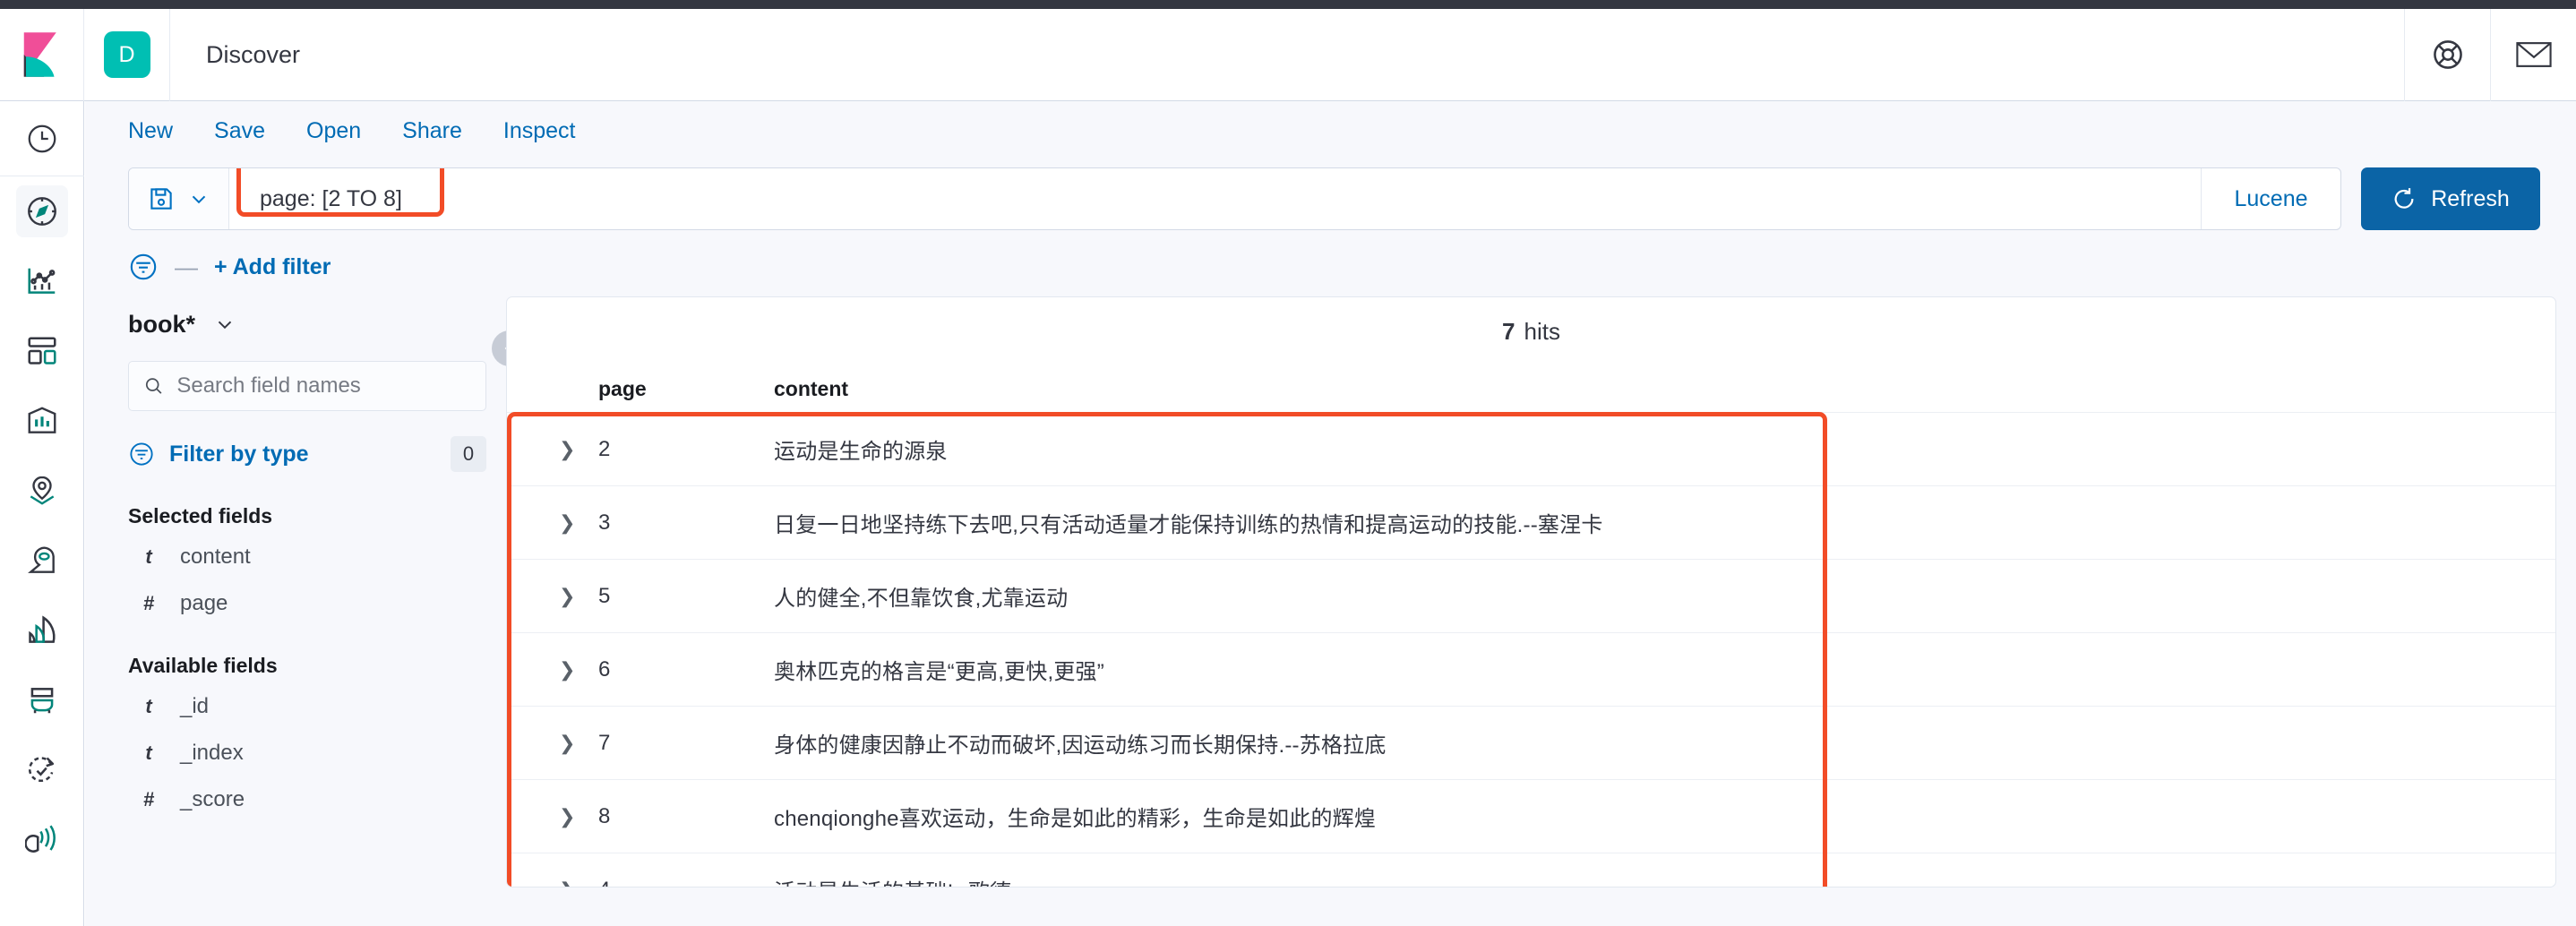 The width and height of the screenshot is (2576, 926). What do you see at coordinates (42, 351) in the screenshot?
I see `sidebar-item-dashboard` at bounding box center [42, 351].